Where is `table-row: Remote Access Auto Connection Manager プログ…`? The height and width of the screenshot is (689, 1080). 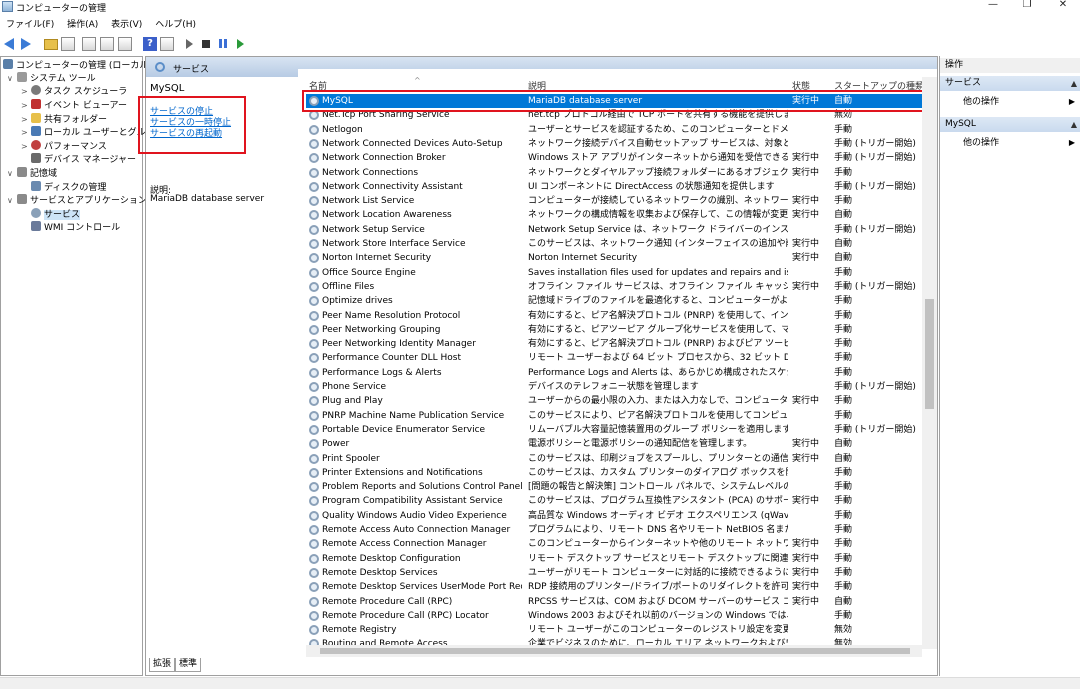
table-row: Remote Access Auto Connection Manager プログ… is located at coordinates (614, 530).